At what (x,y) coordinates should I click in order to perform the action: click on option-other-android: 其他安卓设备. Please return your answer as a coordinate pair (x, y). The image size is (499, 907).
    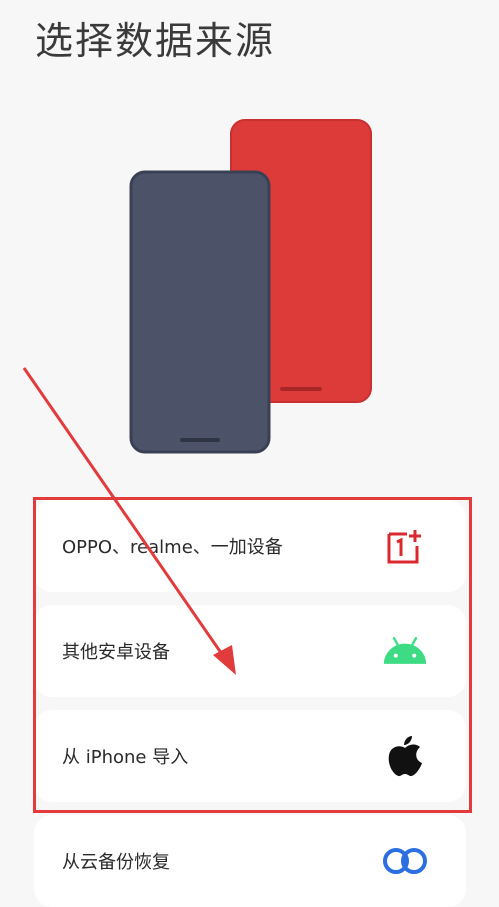
    Looking at the image, I should click on (250, 651).